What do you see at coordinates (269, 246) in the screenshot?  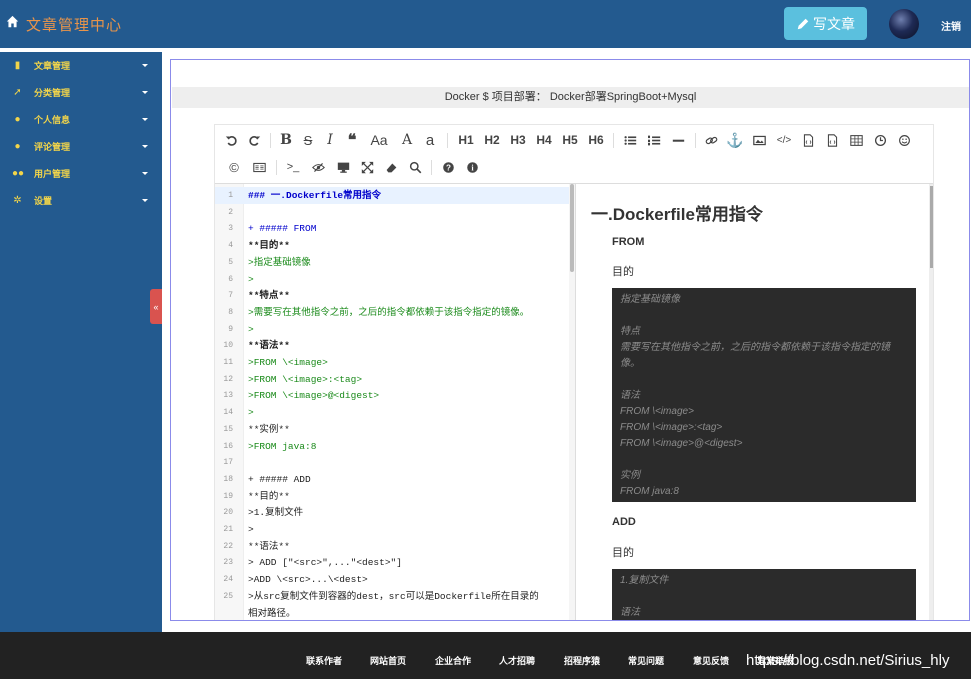 I see `code-line-text: **目的**` at bounding box center [269, 246].